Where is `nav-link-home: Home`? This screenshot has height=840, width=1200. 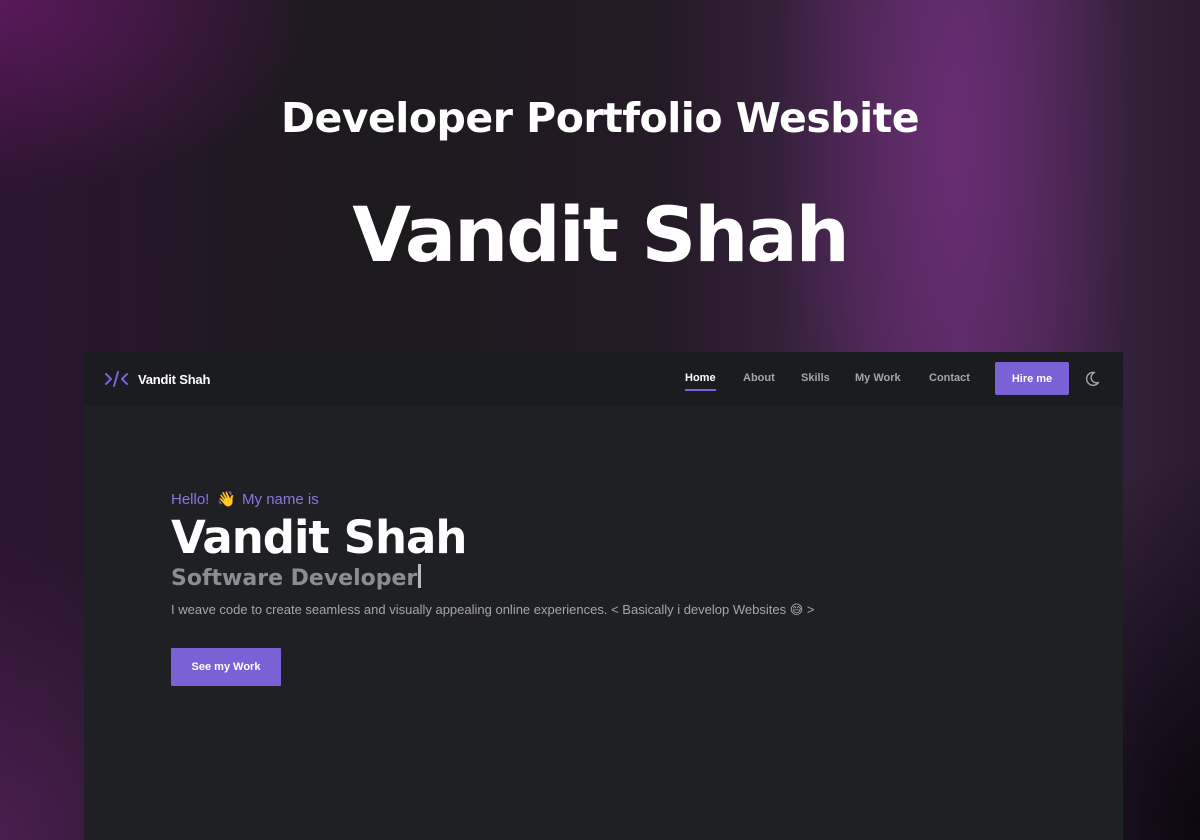
nav-link-home: Home is located at coordinates (700, 381).